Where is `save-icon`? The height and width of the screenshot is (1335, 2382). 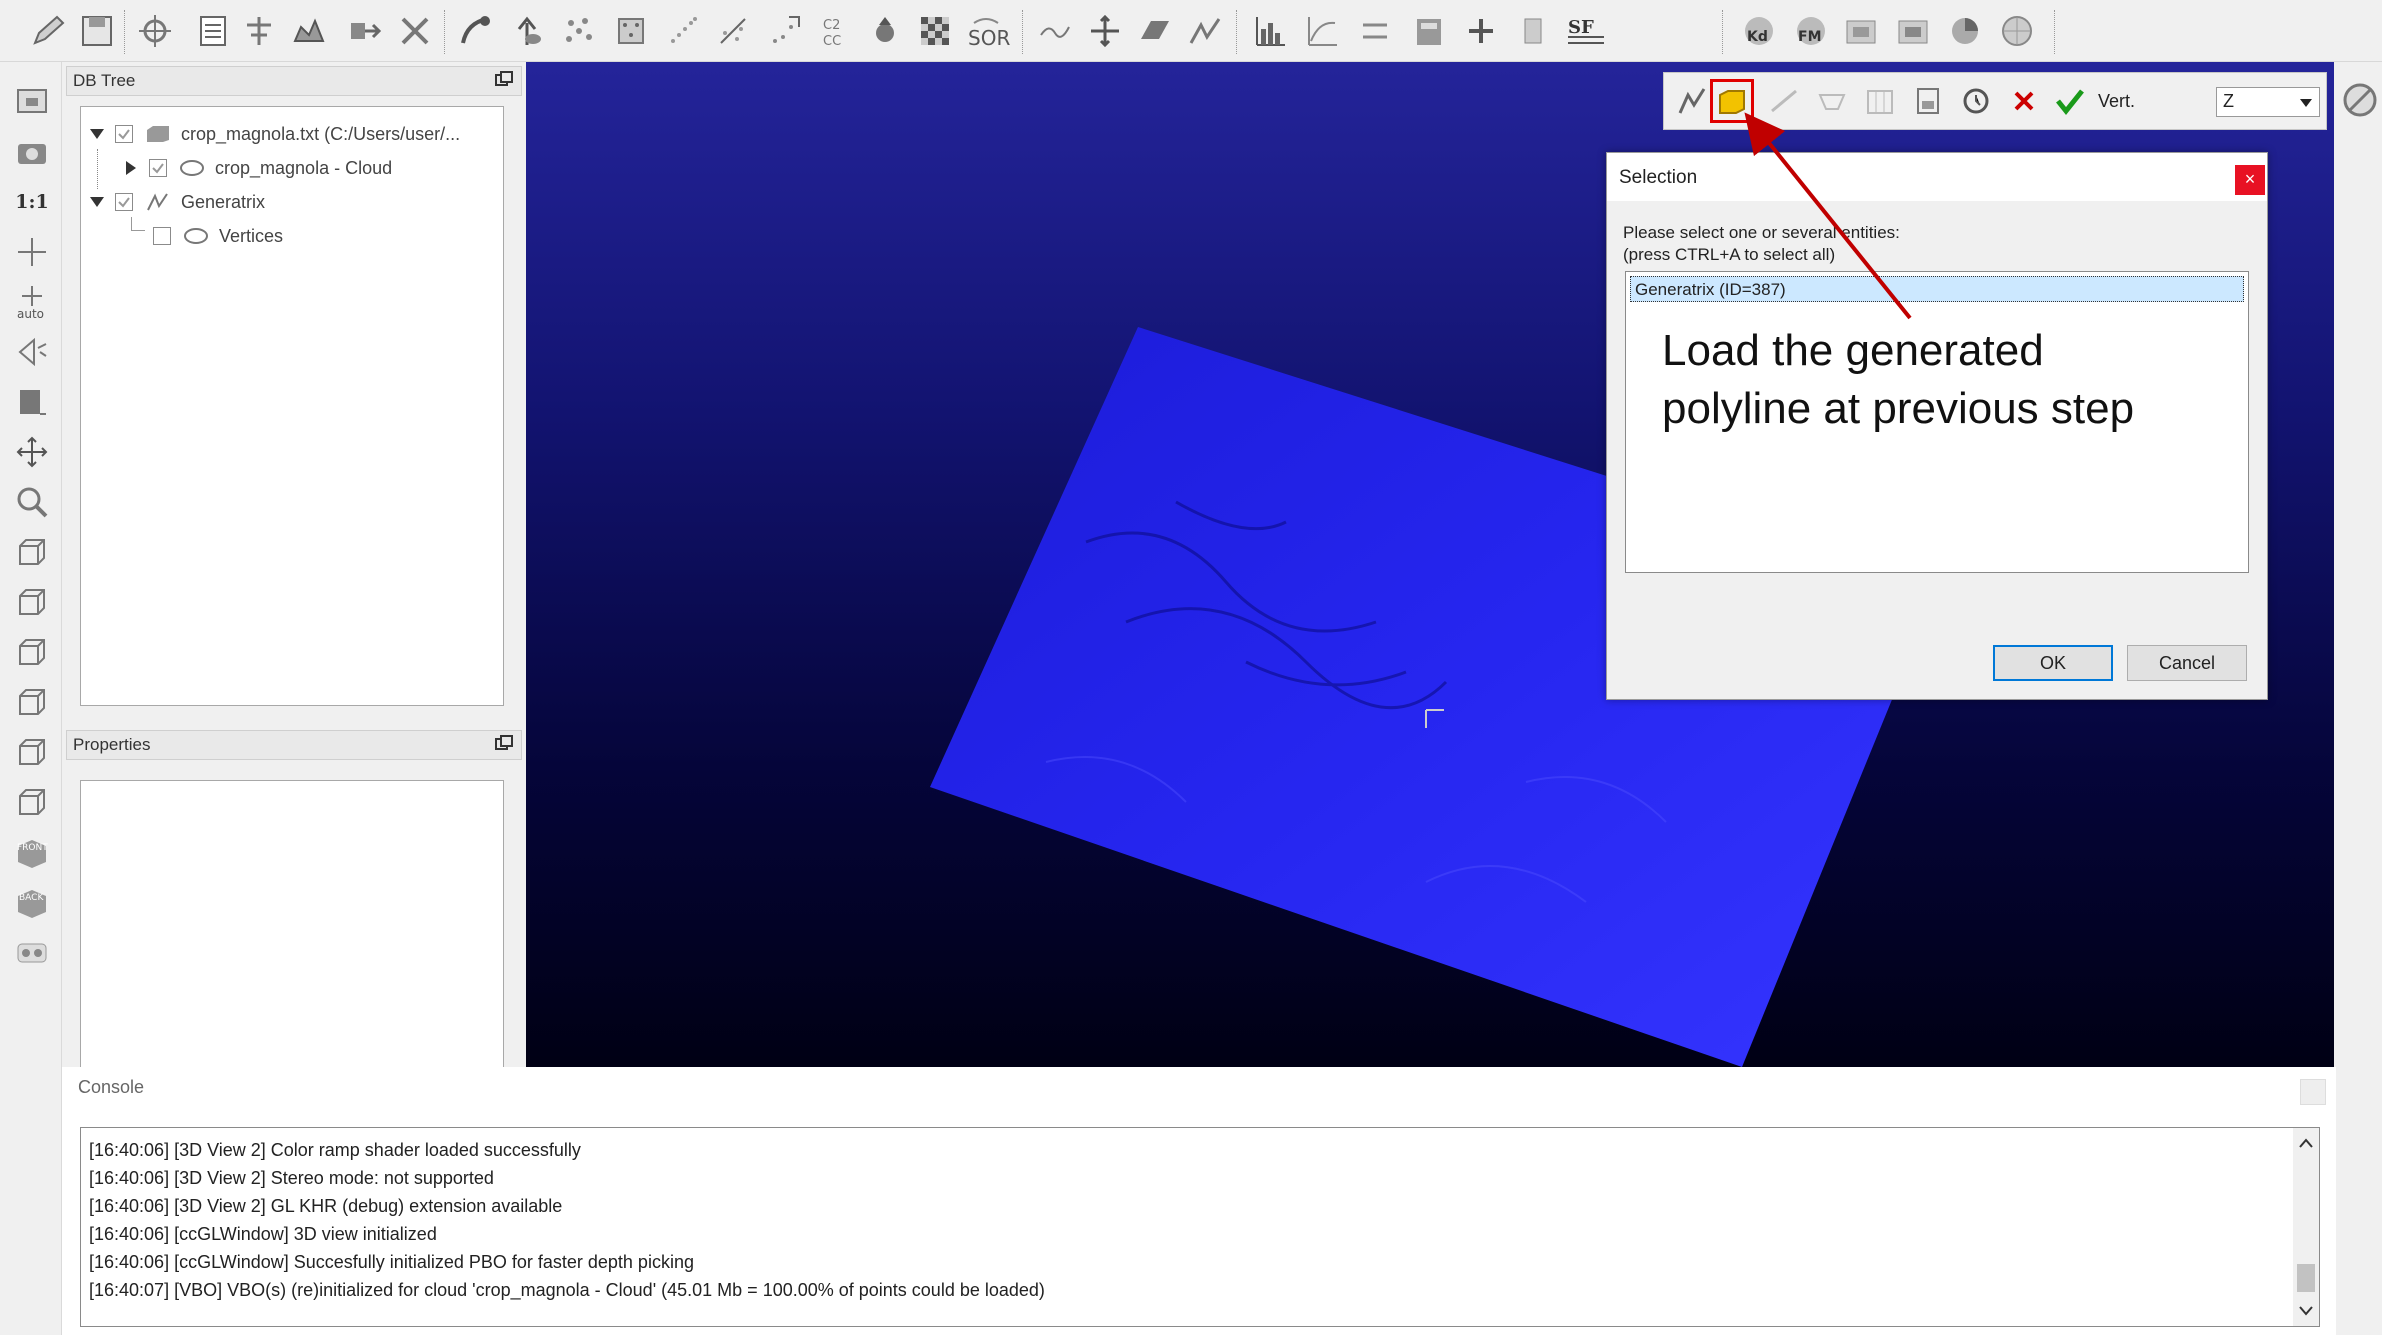
save-icon is located at coordinates (97, 31).